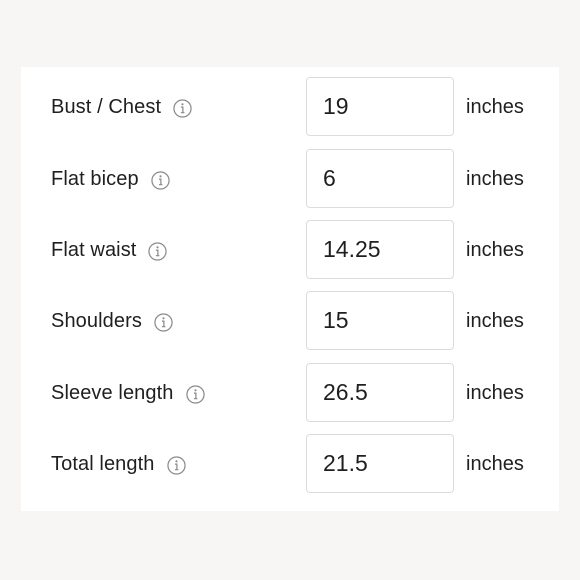 The image size is (580, 580). I want to click on measurement-label: Bust / Chest, so click(106, 106).